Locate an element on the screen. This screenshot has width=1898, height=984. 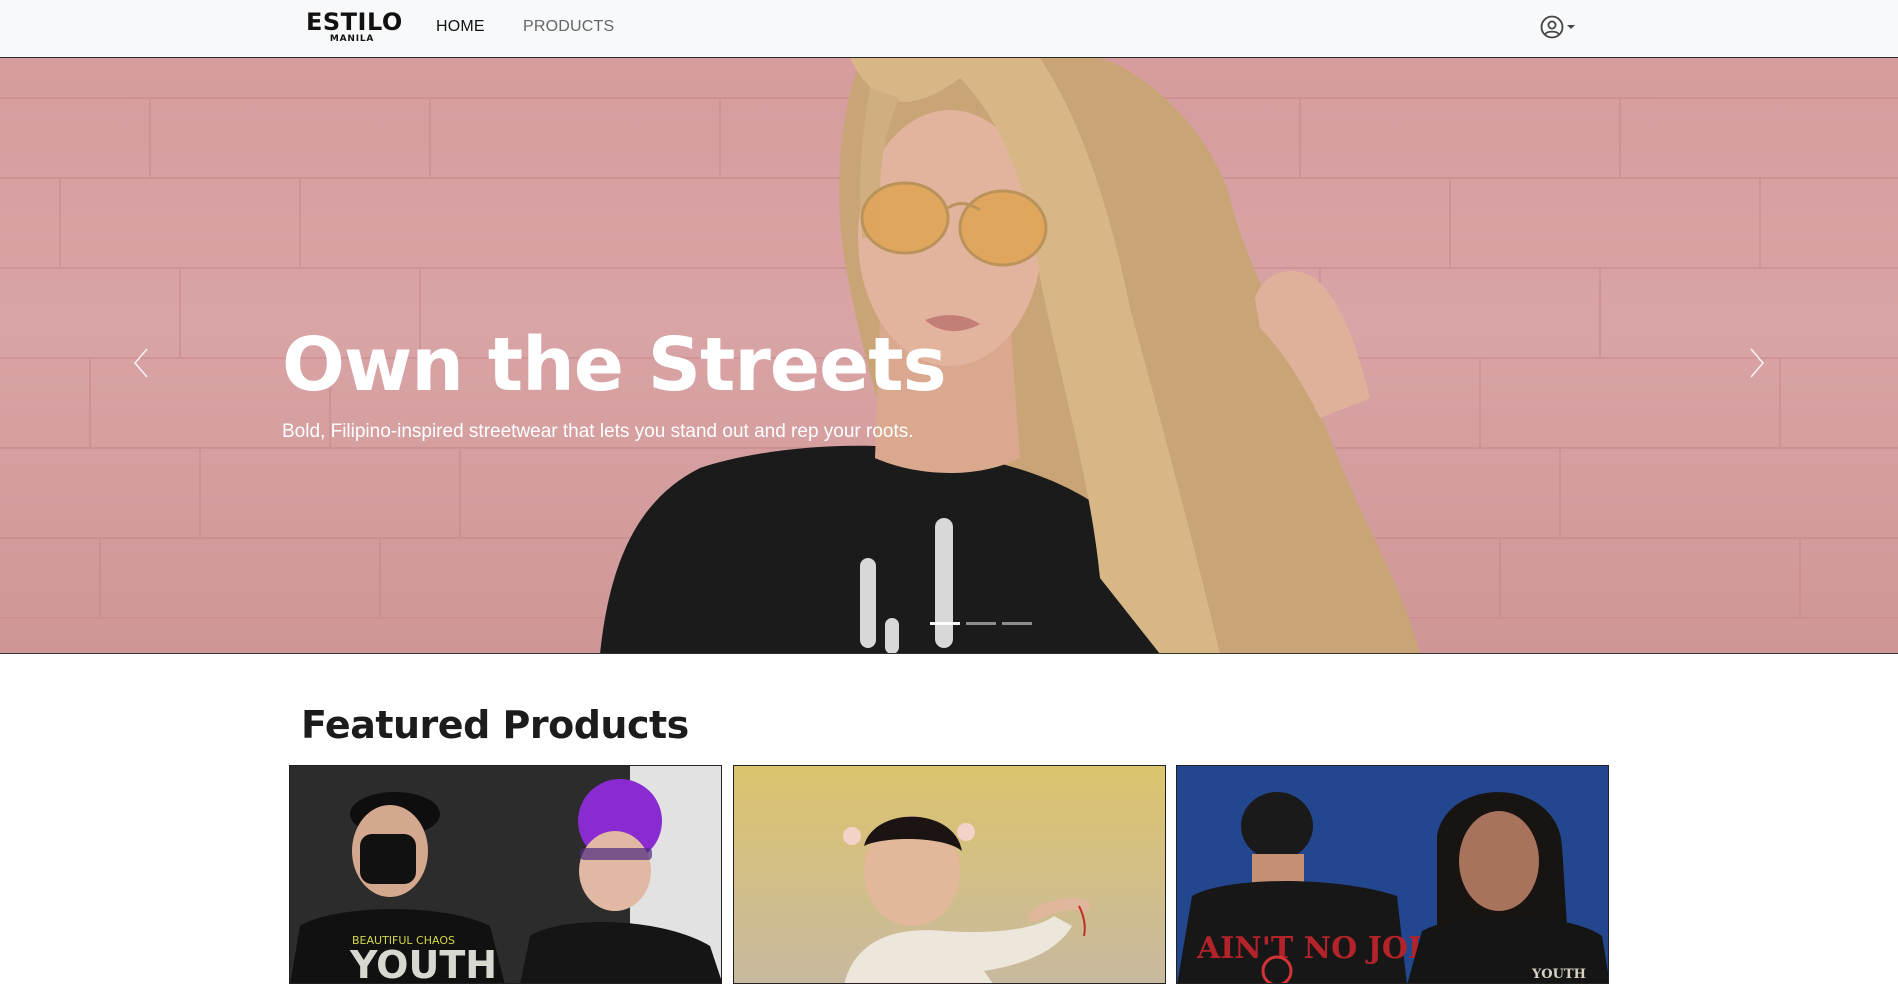
chevron-left-icon is located at coordinates (140, 363).